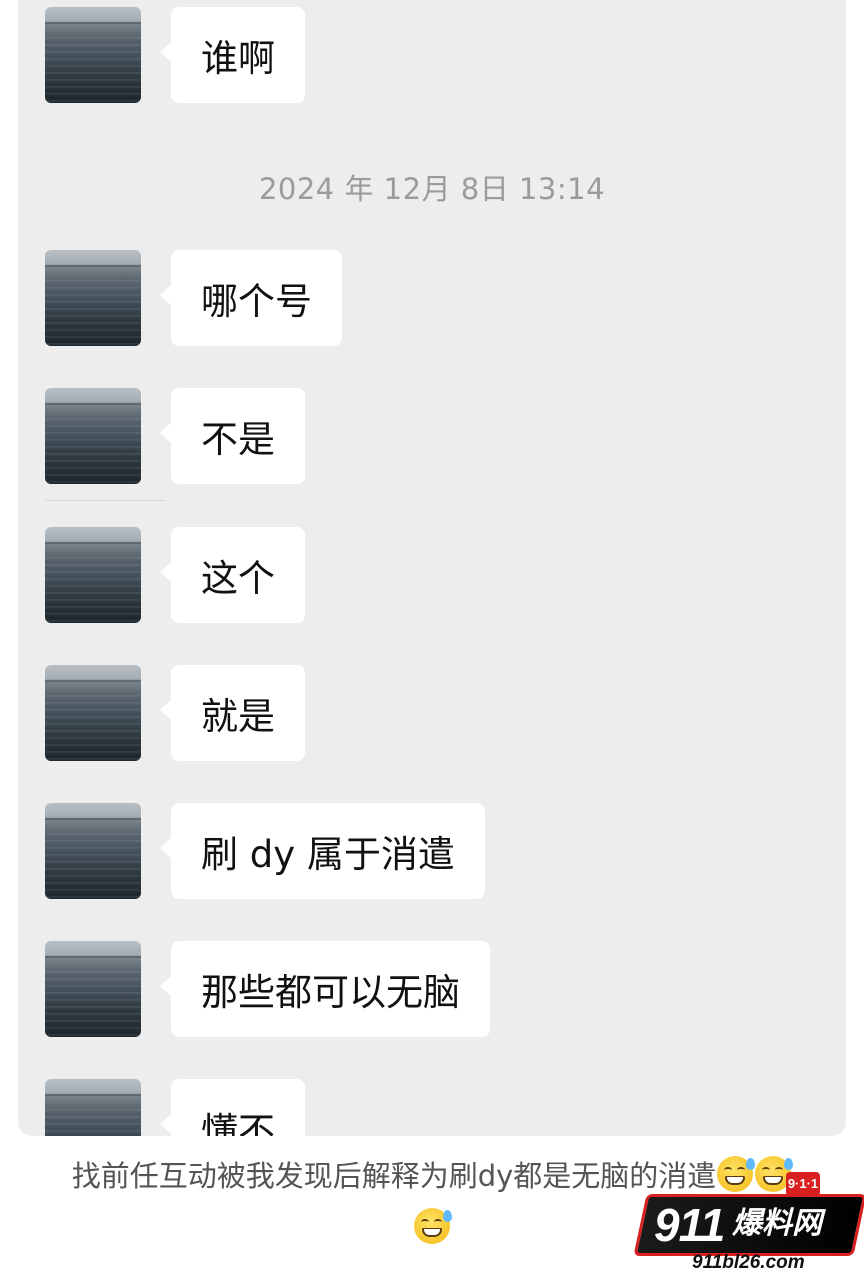 The image size is (864, 1280). Describe the element at coordinates (328, 854) in the screenshot. I see `message-text: 刷 dy 属于消遣` at that location.